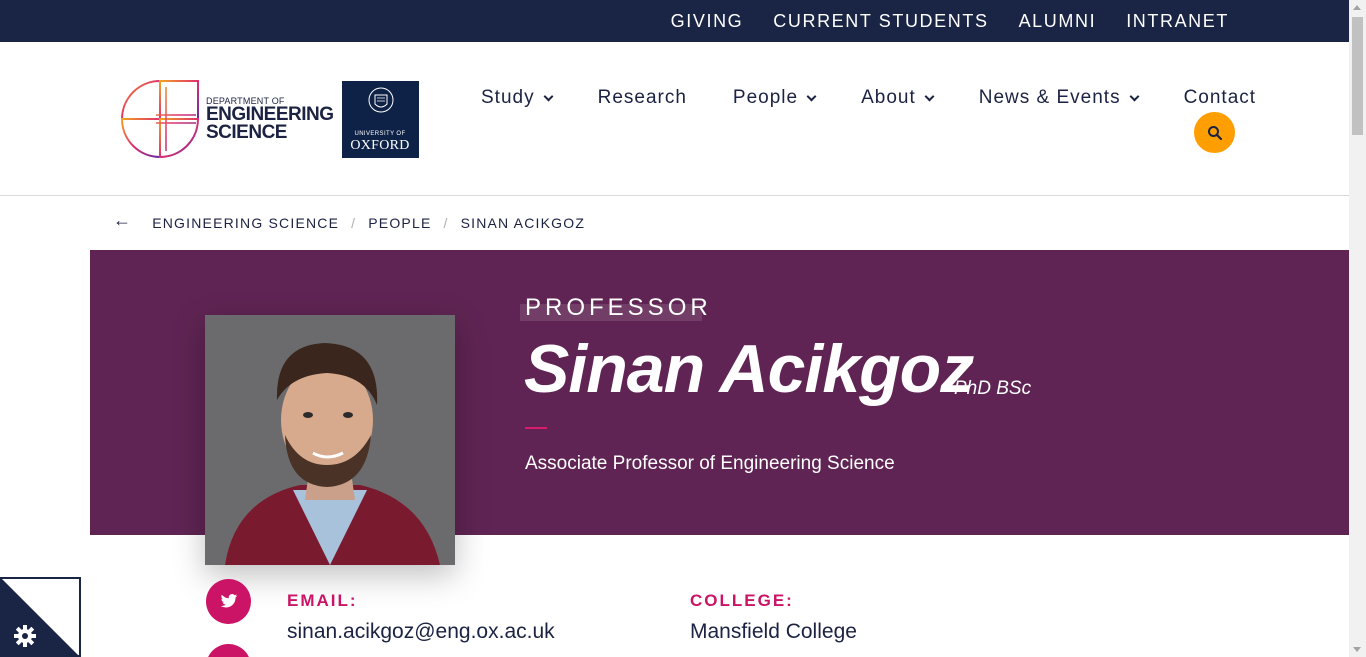  Describe the element at coordinates (618, 307) in the screenshot. I see `profile-rank: PROFESSOR` at that location.